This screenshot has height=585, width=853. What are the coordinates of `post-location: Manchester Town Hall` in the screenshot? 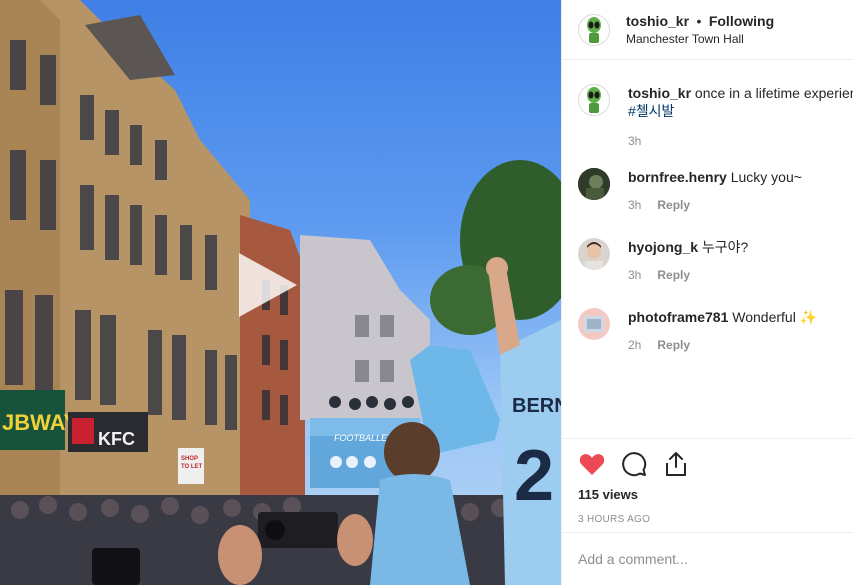 It's located at (700, 39).